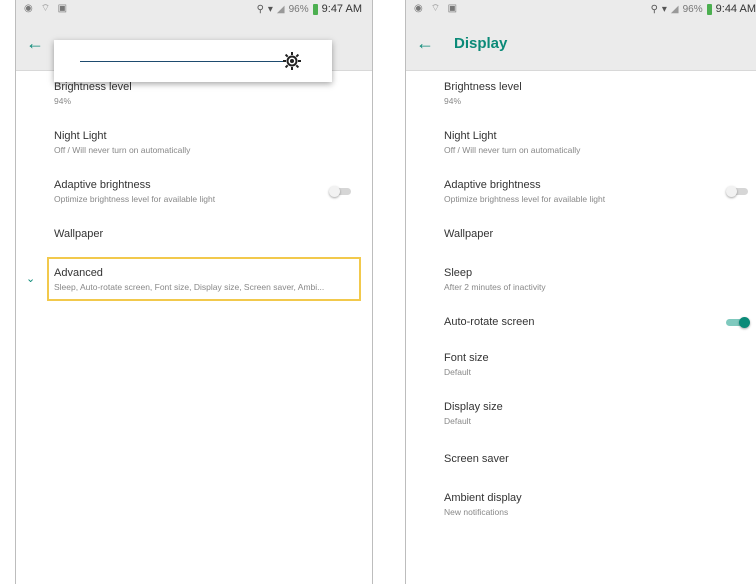 This screenshot has width=756, height=584. What do you see at coordinates (738, 322) in the screenshot?
I see `auto-rotate-toggle` at bounding box center [738, 322].